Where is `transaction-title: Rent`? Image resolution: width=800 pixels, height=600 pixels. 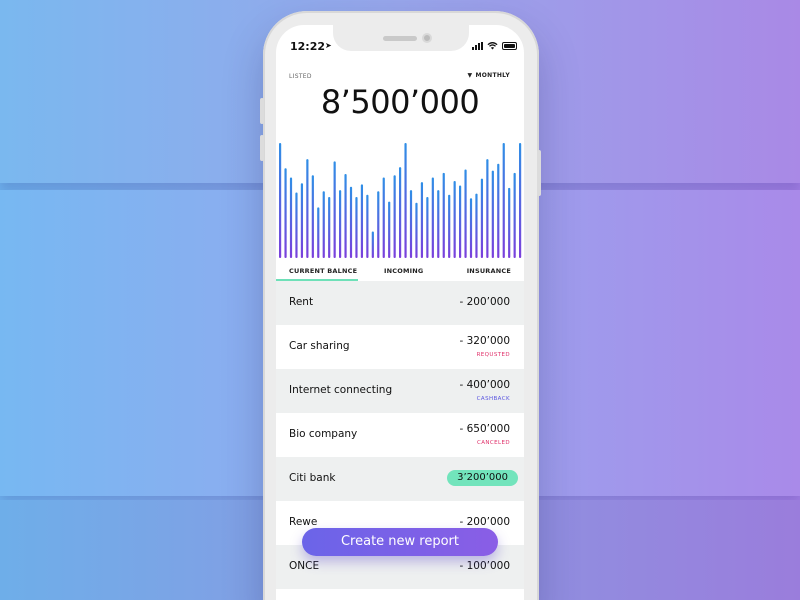
transaction-title: Rent is located at coordinates (301, 302).